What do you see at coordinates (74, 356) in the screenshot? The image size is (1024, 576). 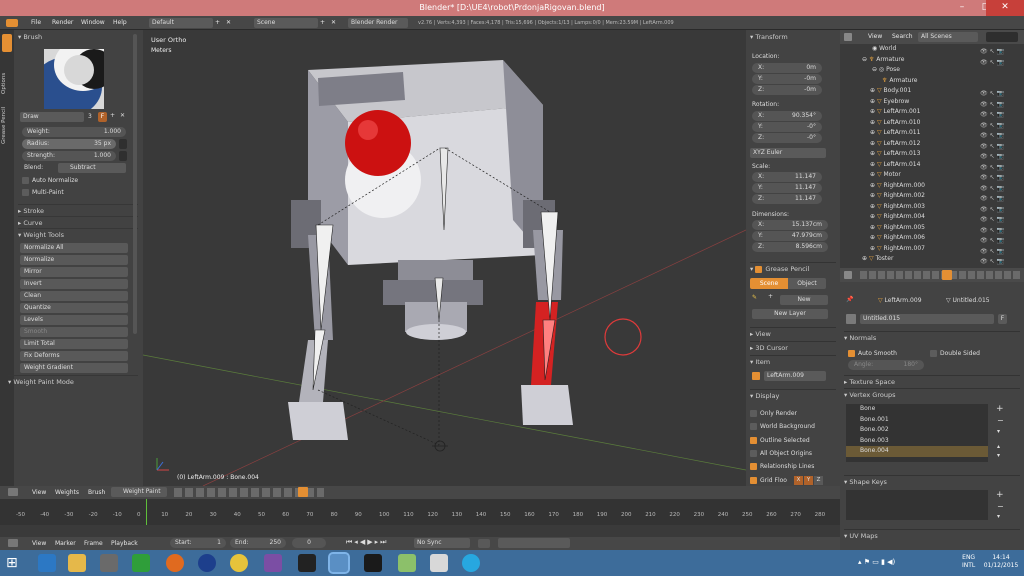 I see `tool-fix-deforms: Fix Deforms` at bounding box center [74, 356].